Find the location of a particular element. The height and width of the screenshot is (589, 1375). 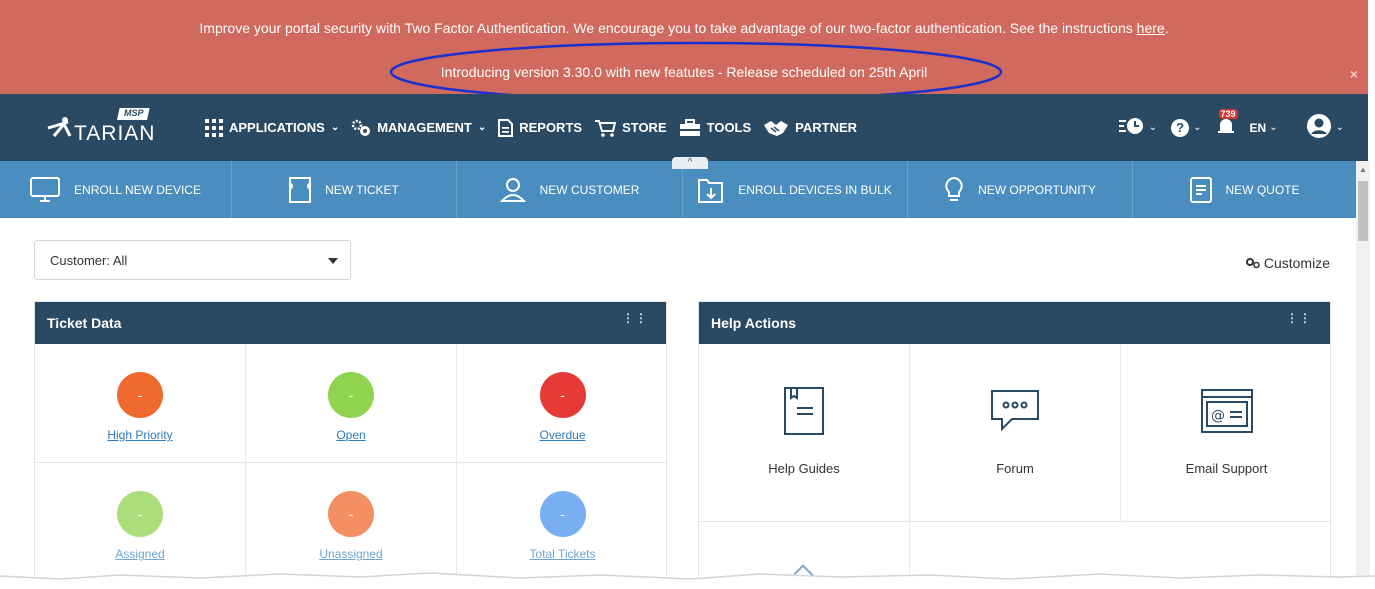

scroll-up-icon: ▲ is located at coordinates (1363, 169).